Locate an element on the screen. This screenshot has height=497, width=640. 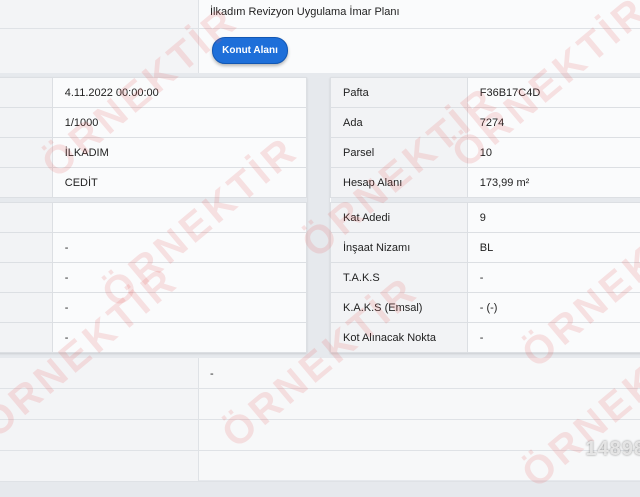
info-row: Hesap Alanı173,99 m² is located at coordinates (485, 183).